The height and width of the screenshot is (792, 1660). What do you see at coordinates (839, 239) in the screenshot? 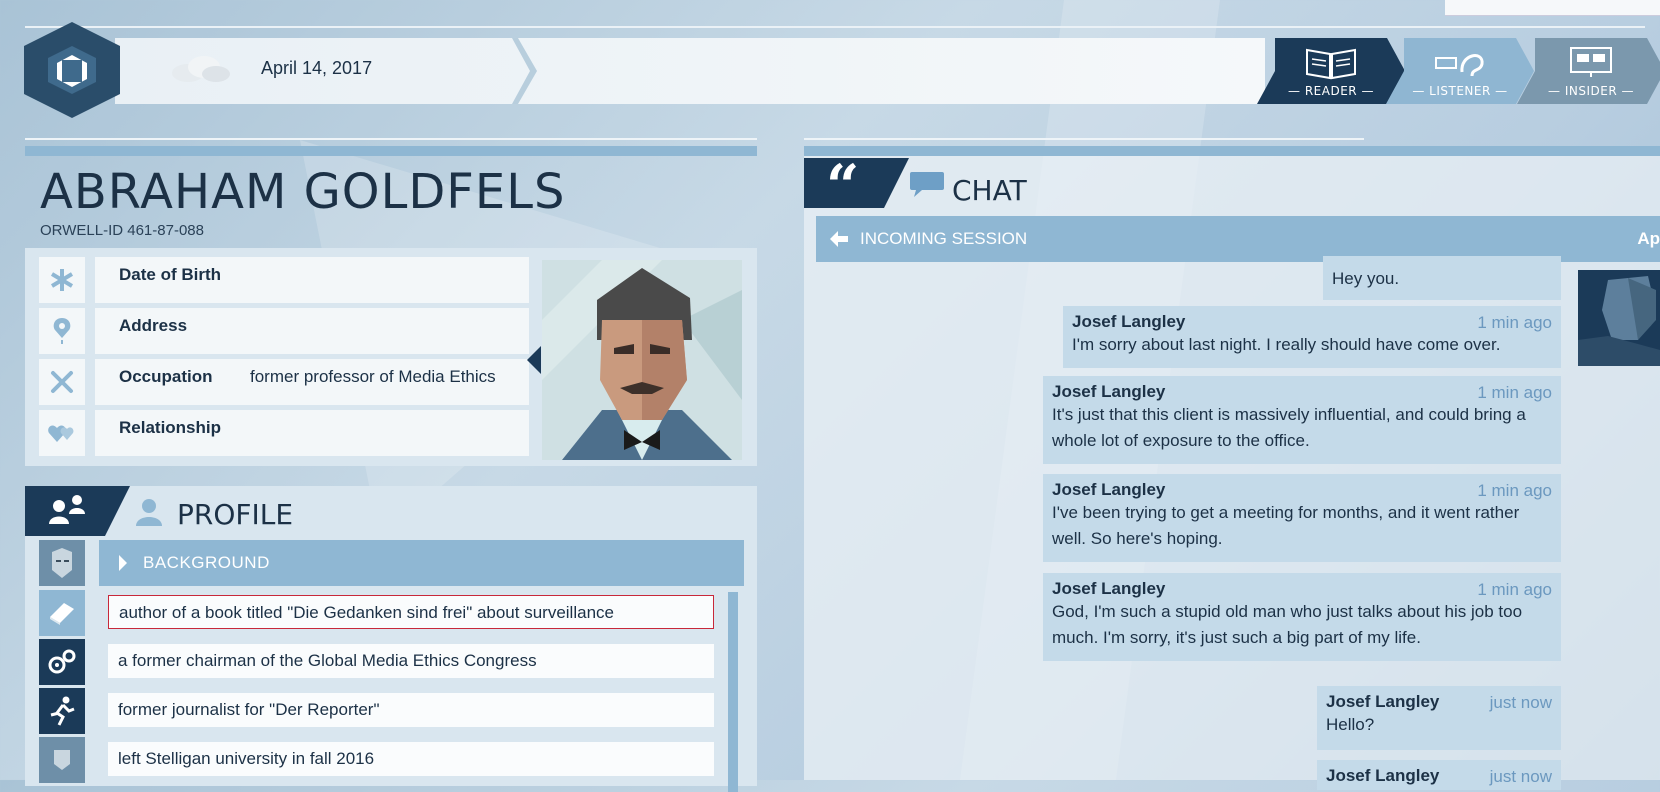
I see `back-arrow-icon` at bounding box center [839, 239].